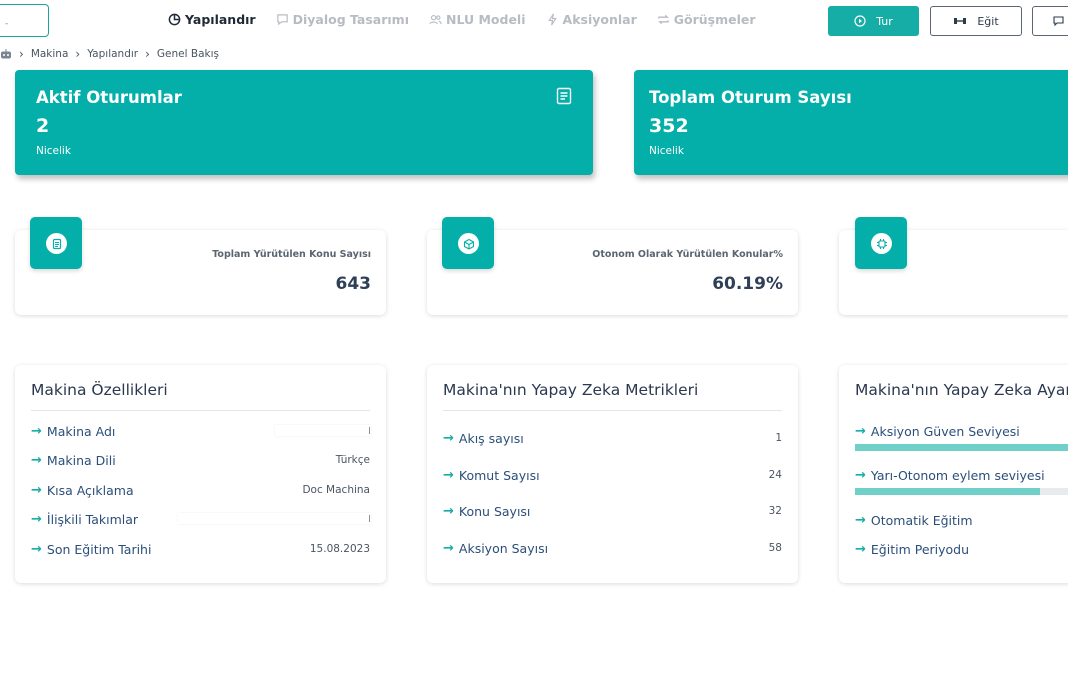 This screenshot has height=679, width=1068. I want to click on property-link: → Son Eğitim Tarihi, so click(91, 549).